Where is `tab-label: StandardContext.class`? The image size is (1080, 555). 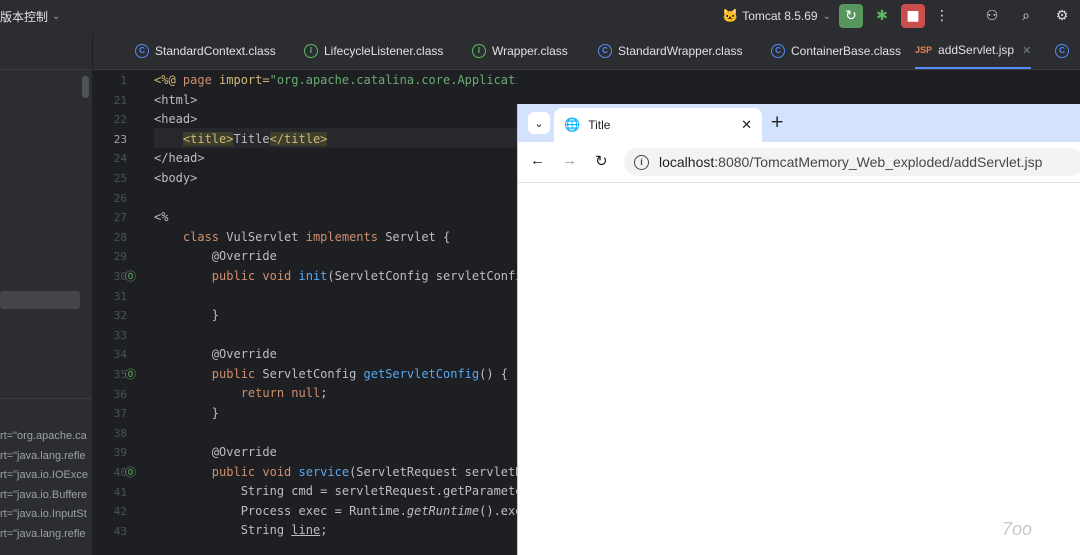
tab-label: StandardContext.class is located at coordinates (215, 51).